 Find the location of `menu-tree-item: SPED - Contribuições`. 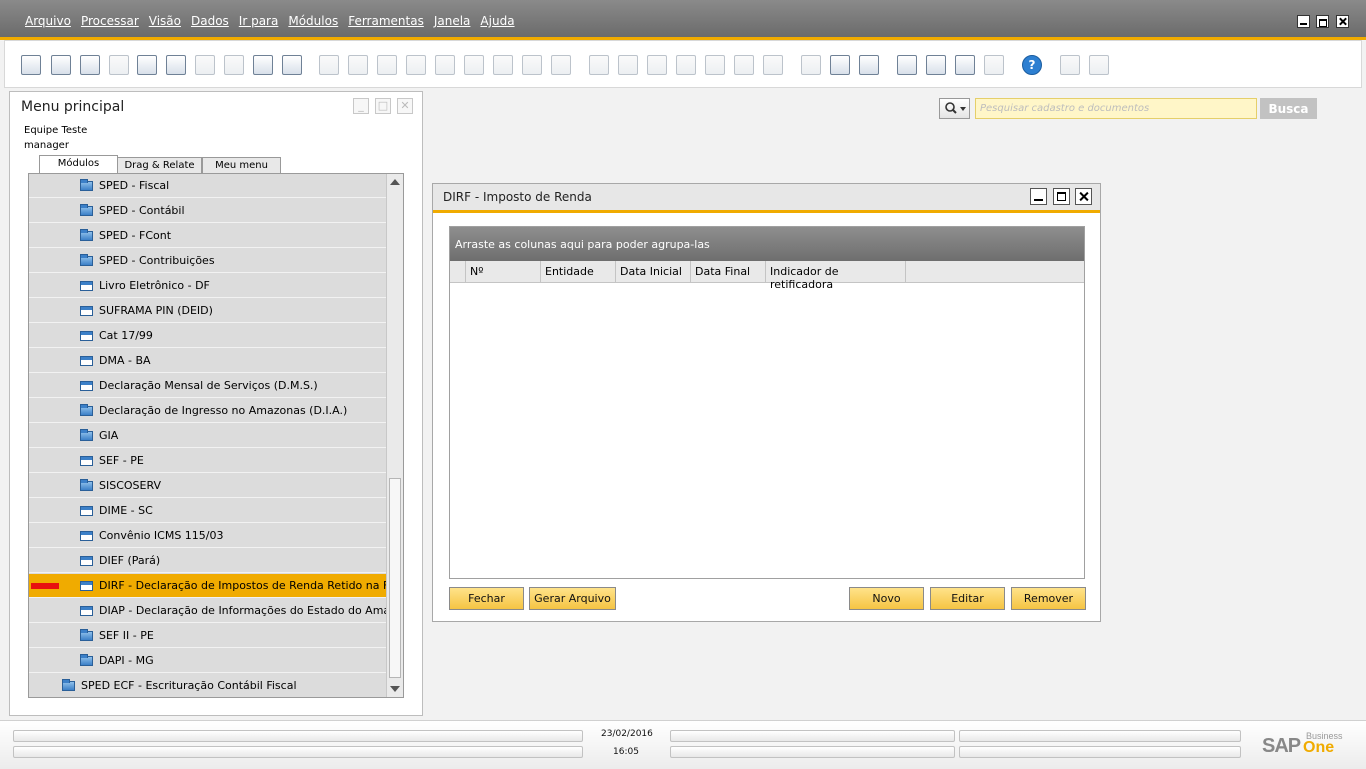

menu-tree-item: SPED - Contribuições is located at coordinates (207, 261).